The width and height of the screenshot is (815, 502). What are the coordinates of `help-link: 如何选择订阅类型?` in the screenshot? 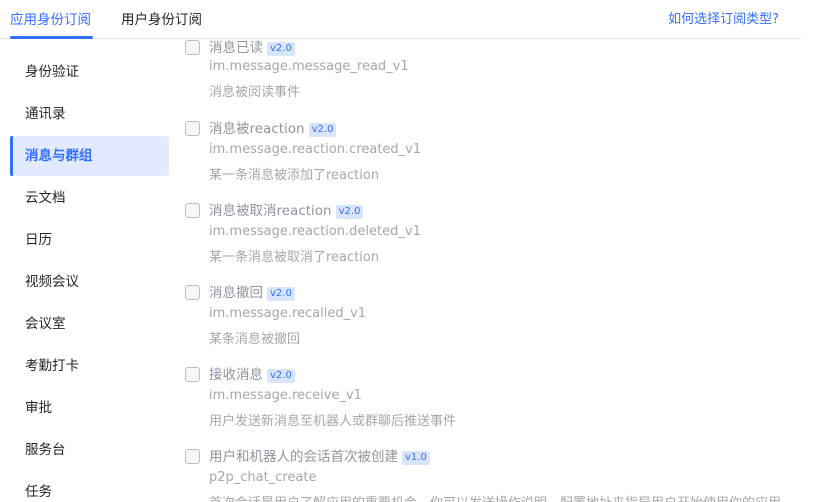 It's located at (723, 17).